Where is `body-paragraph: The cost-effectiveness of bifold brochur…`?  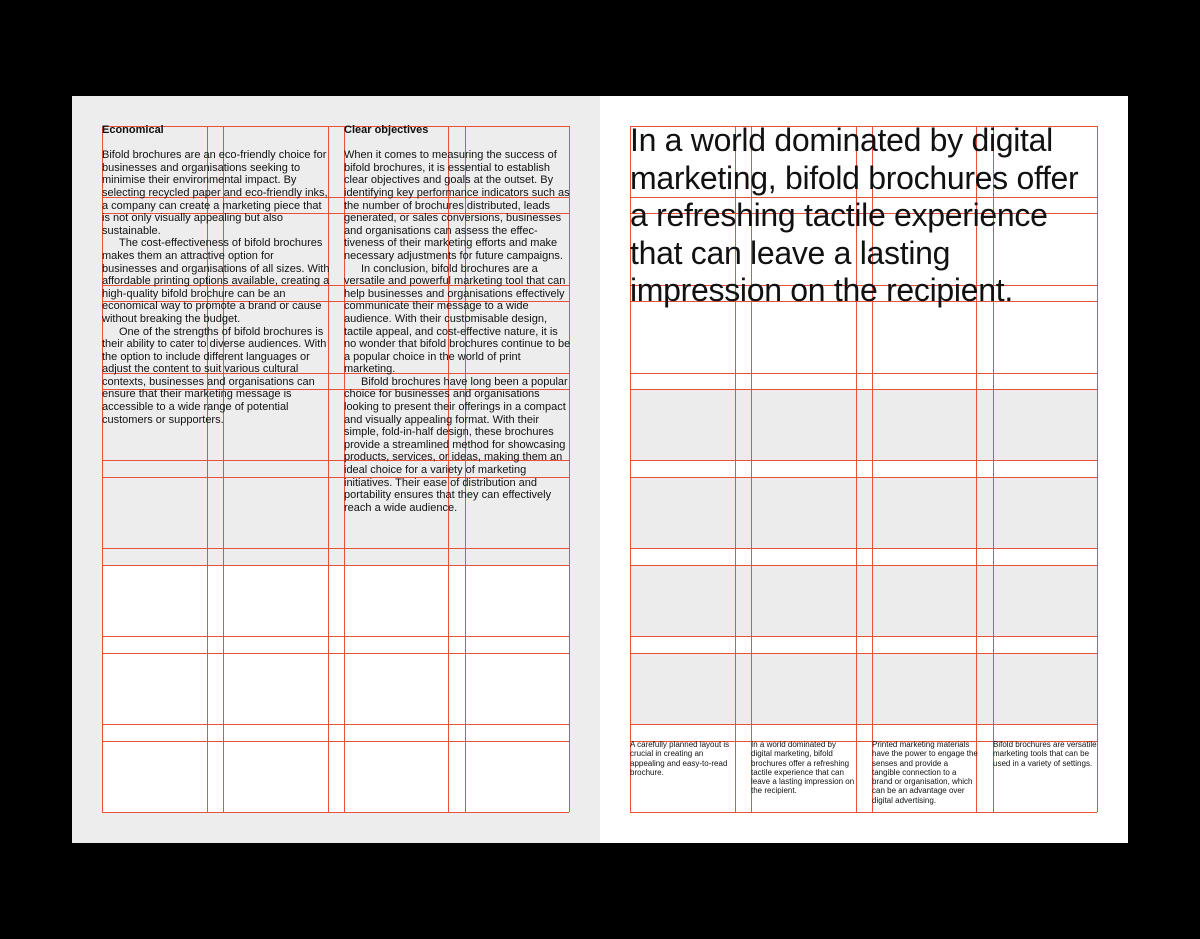
body-paragraph: The cost-effectiveness of bifold brochur… is located at coordinates (216, 281).